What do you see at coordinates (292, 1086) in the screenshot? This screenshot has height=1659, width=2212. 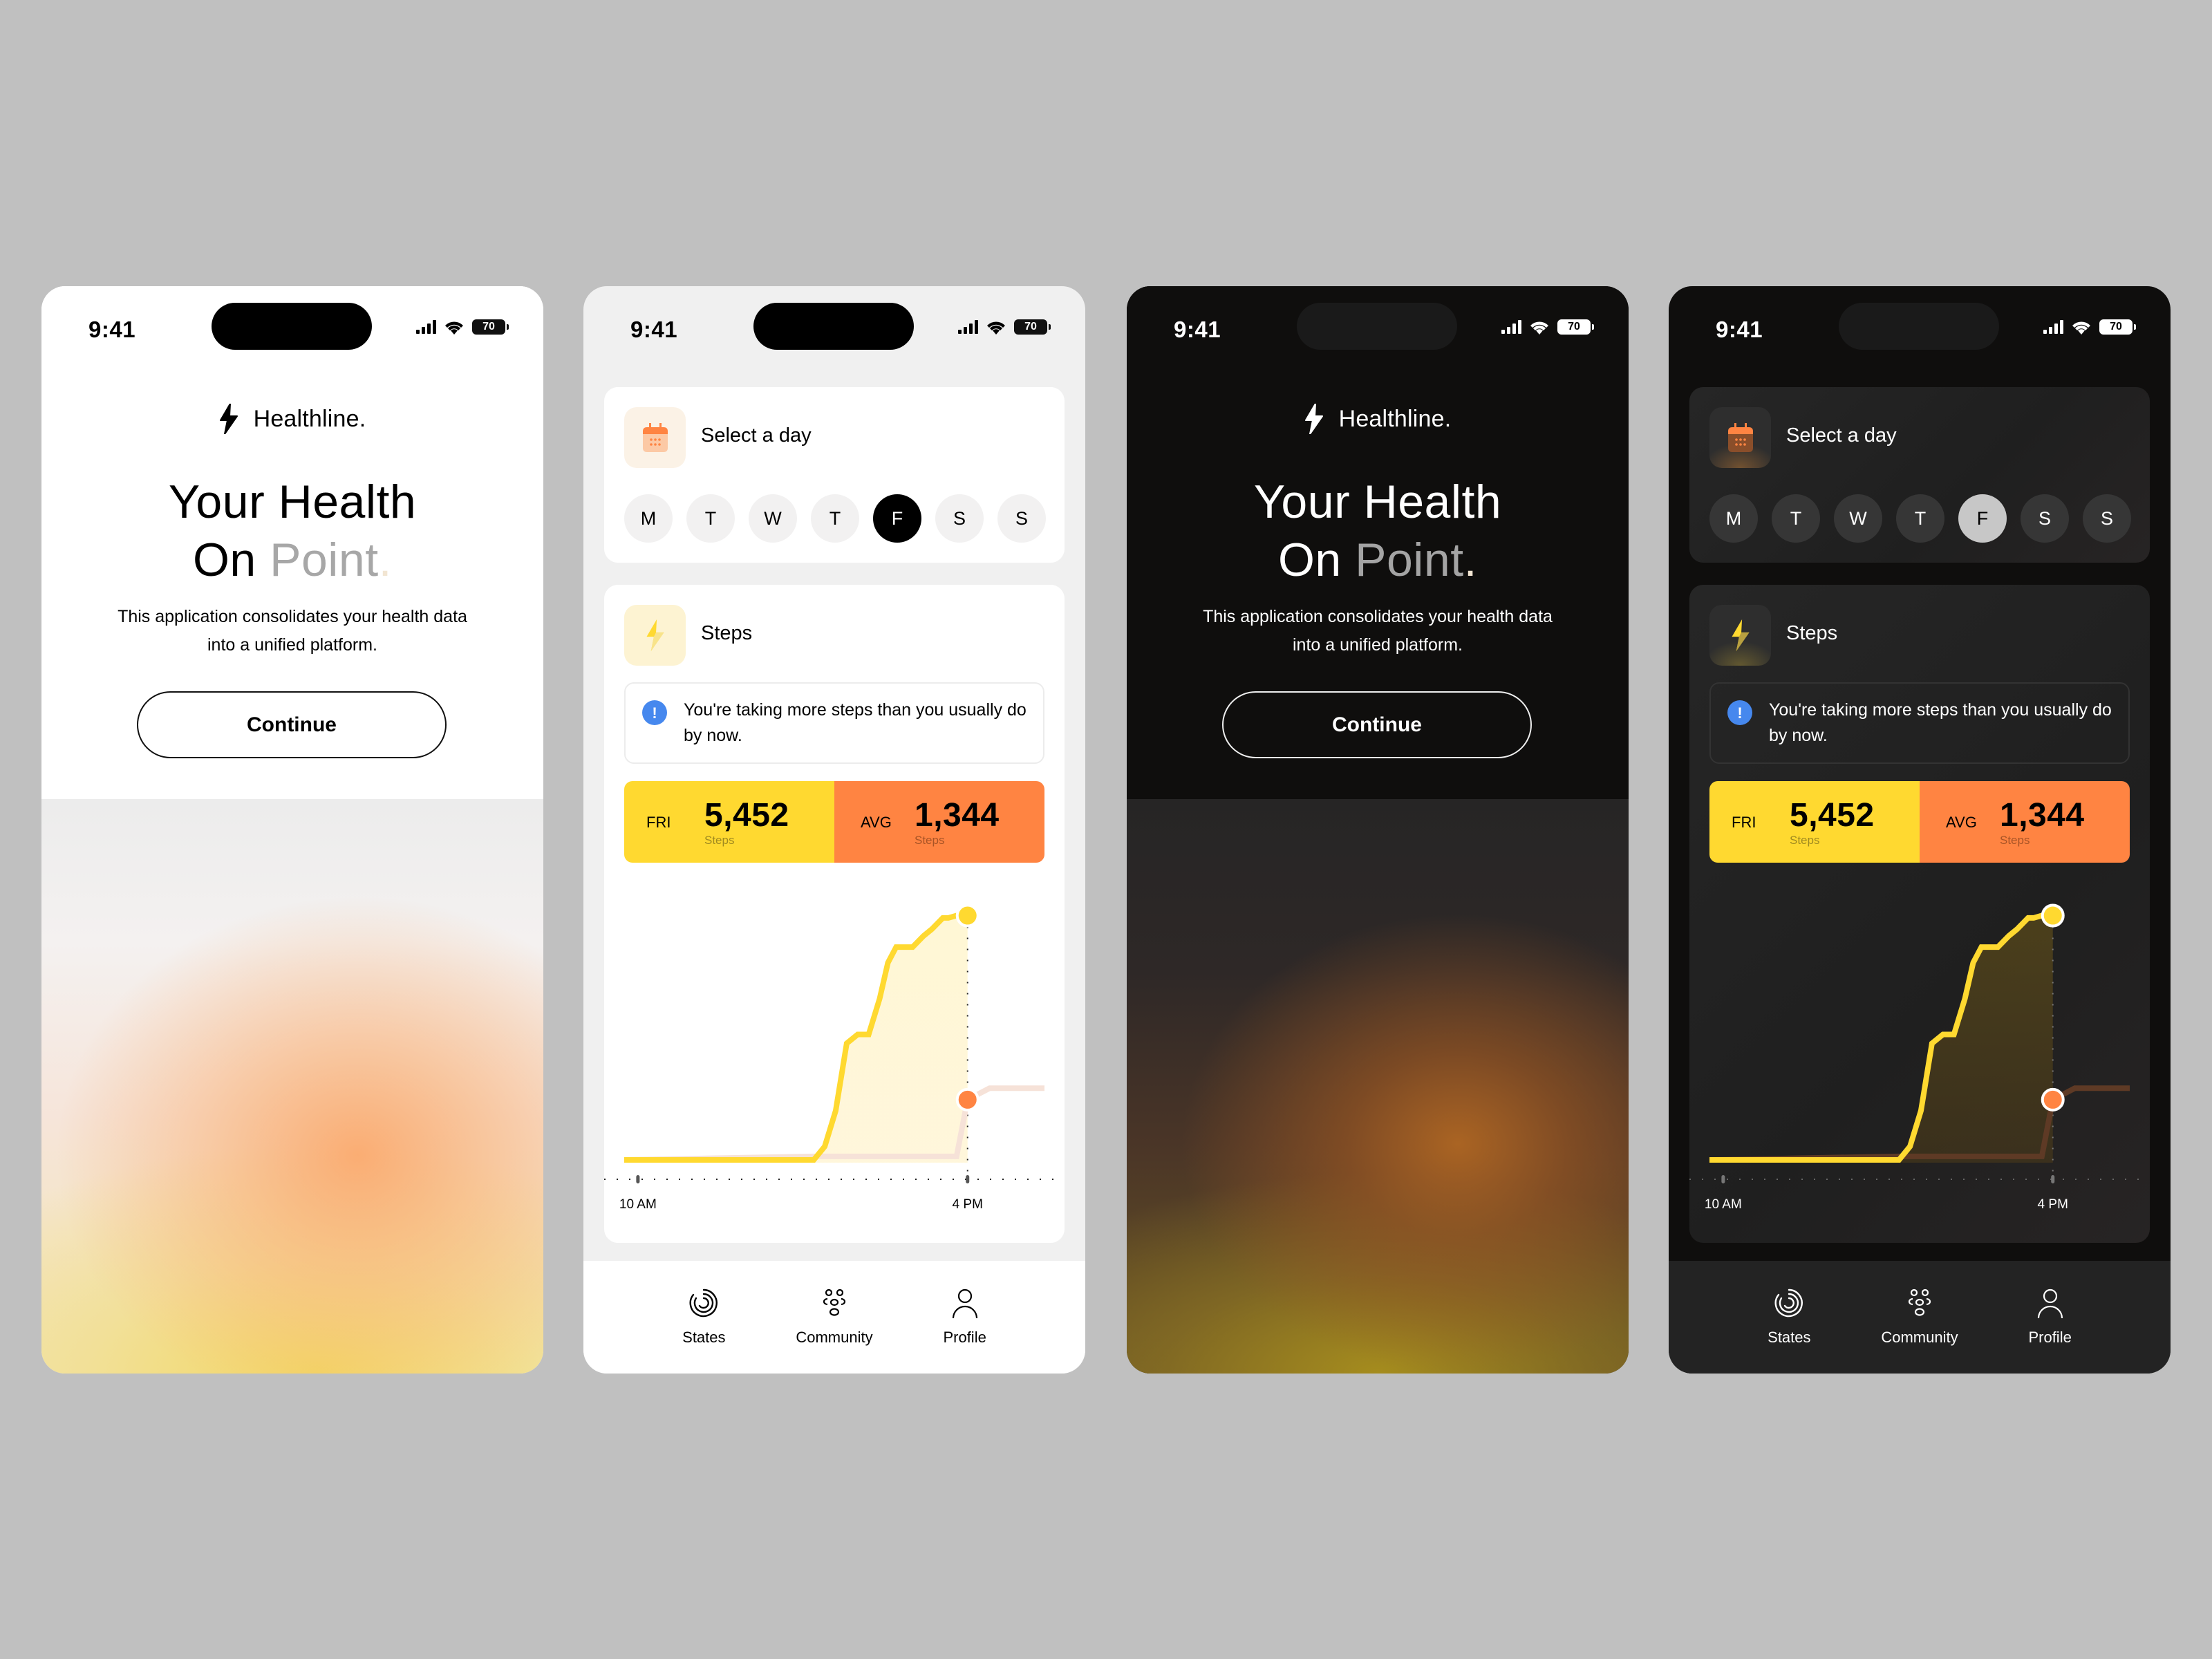 I see `decorative-gradient` at bounding box center [292, 1086].